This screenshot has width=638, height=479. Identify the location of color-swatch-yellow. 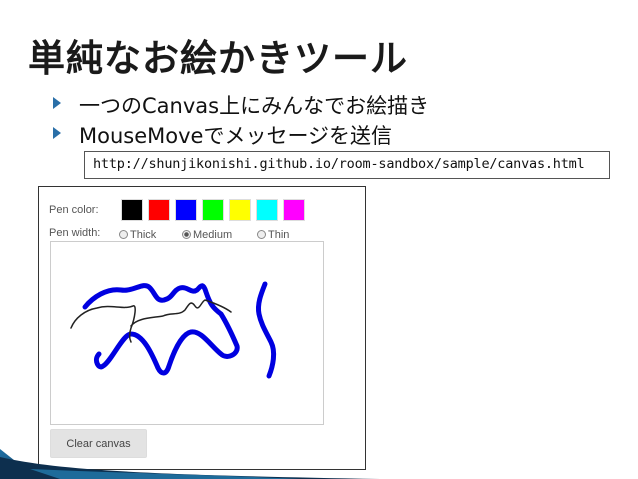
(240, 210).